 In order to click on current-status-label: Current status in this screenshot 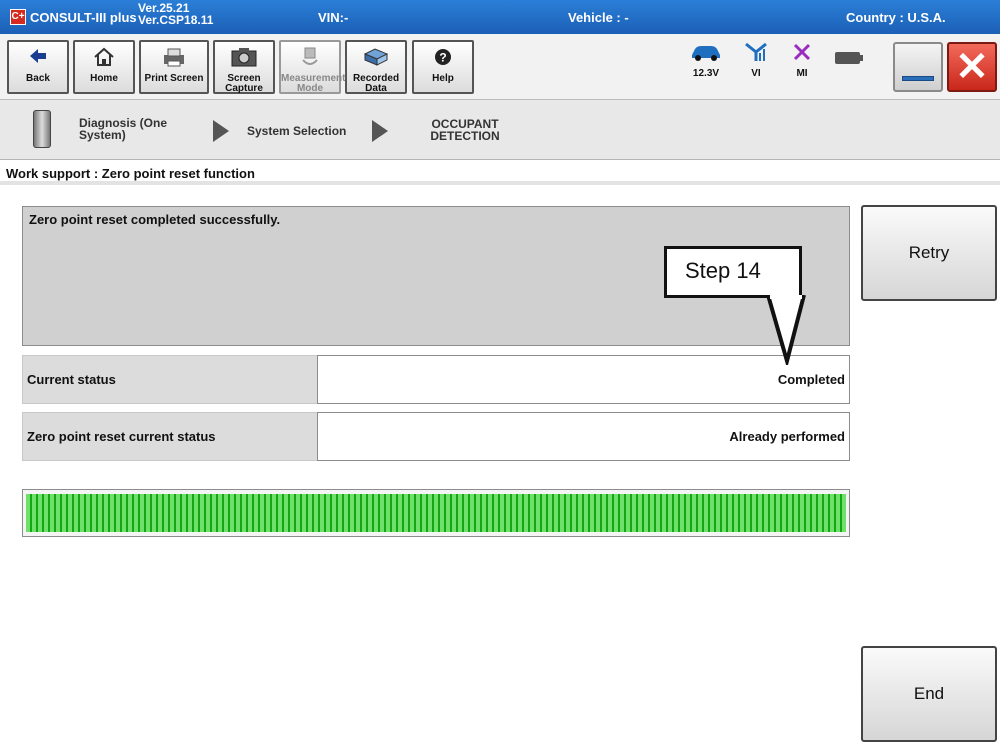, I will do `click(170, 379)`.